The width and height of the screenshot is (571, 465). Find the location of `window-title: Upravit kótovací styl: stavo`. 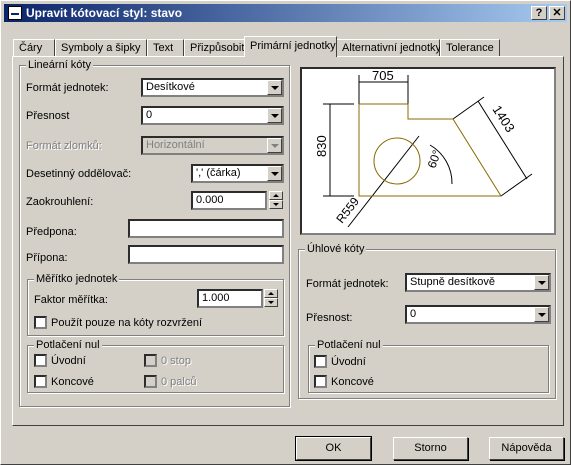

window-title: Upravit kótovací styl: stavo is located at coordinates (104, 13).